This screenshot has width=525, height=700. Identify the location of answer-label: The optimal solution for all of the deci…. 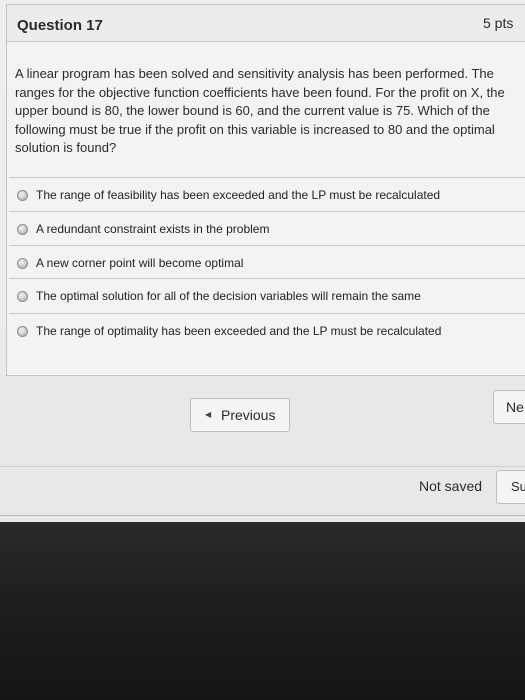
(228, 296).